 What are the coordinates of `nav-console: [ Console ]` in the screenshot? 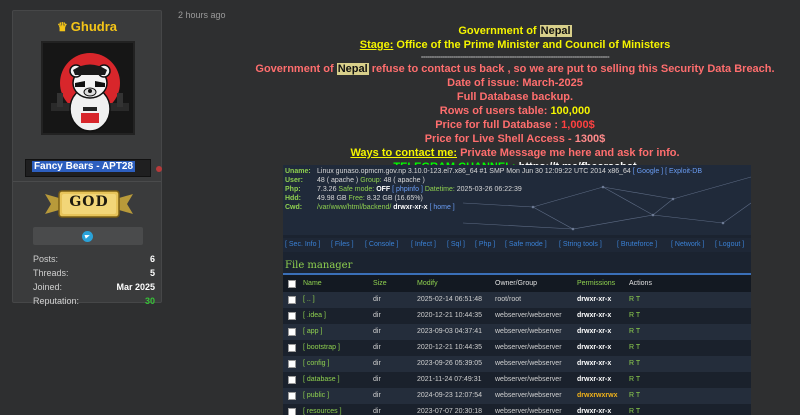 It's located at (381, 244).